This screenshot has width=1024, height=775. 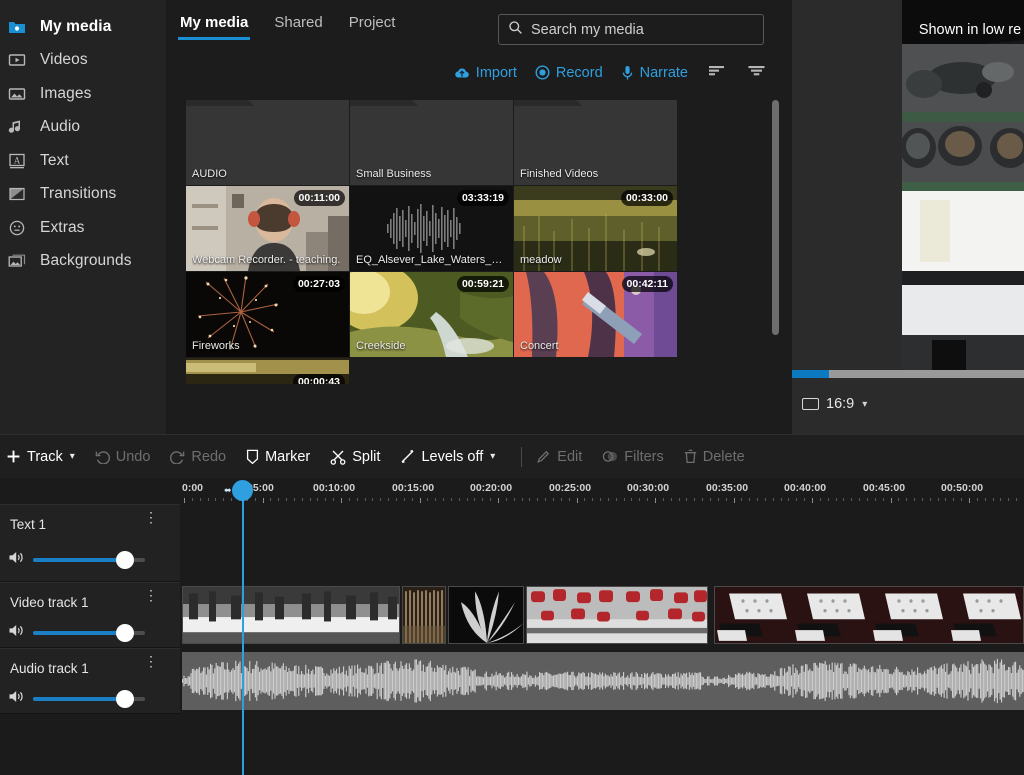 What do you see at coordinates (631, 29) in the screenshot?
I see `search-input: Search my media` at bounding box center [631, 29].